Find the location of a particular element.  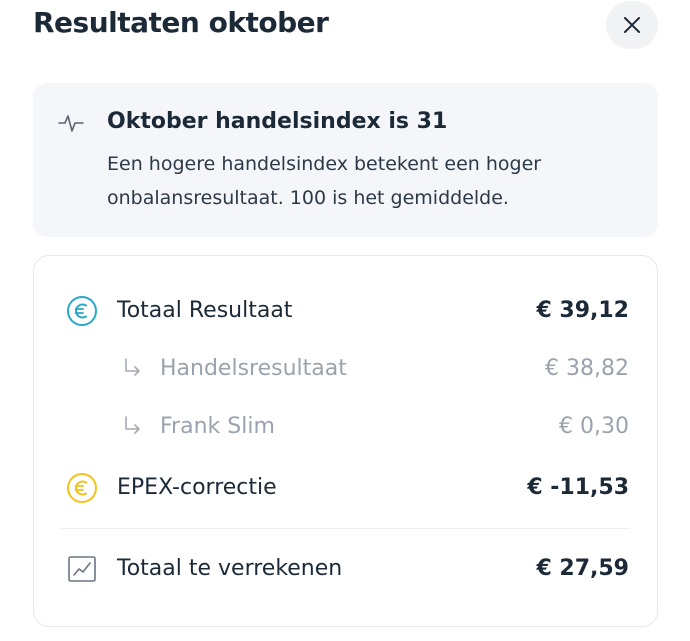

trading-result-label: Handelsresultaat is located at coordinates (253, 368).